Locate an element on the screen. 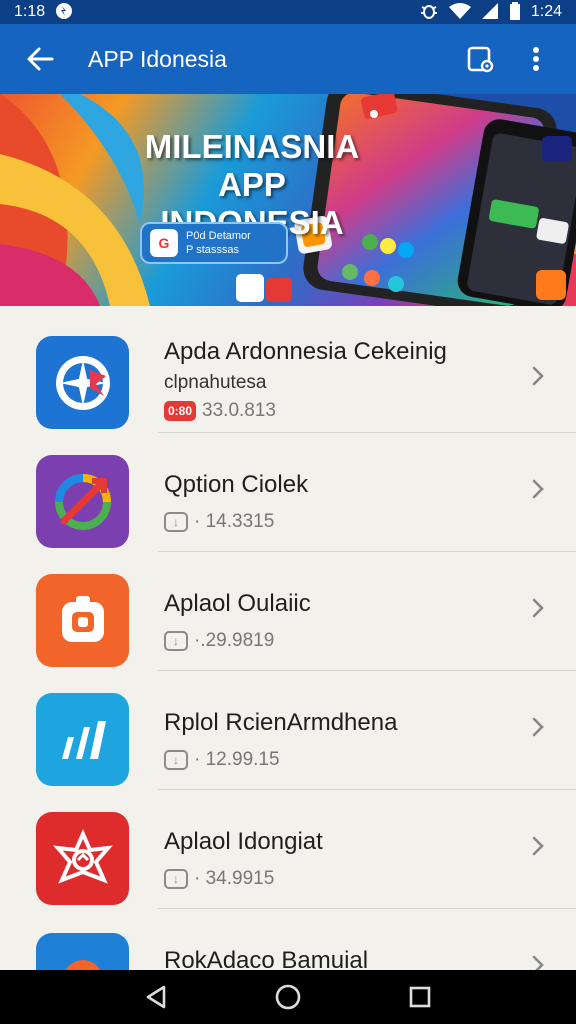 The width and height of the screenshot is (576, 1024). app-bar: APP Idonesia is located at coordinates (288, 59).